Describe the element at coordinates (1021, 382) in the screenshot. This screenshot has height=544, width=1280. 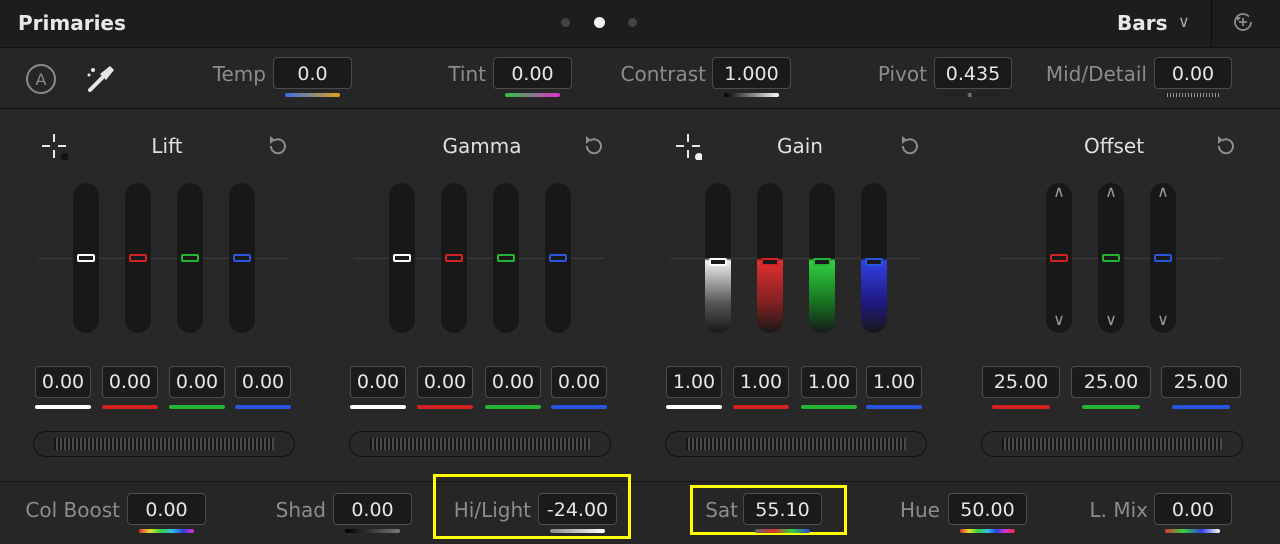
I see `offset-r-value: 25.00` at that location.